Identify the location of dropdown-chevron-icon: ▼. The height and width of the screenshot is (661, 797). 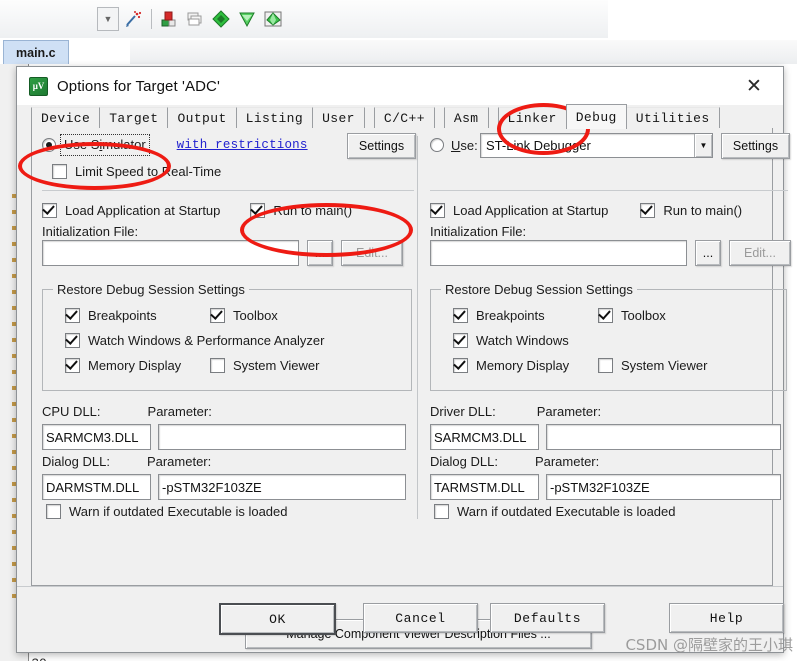
(108, 19).